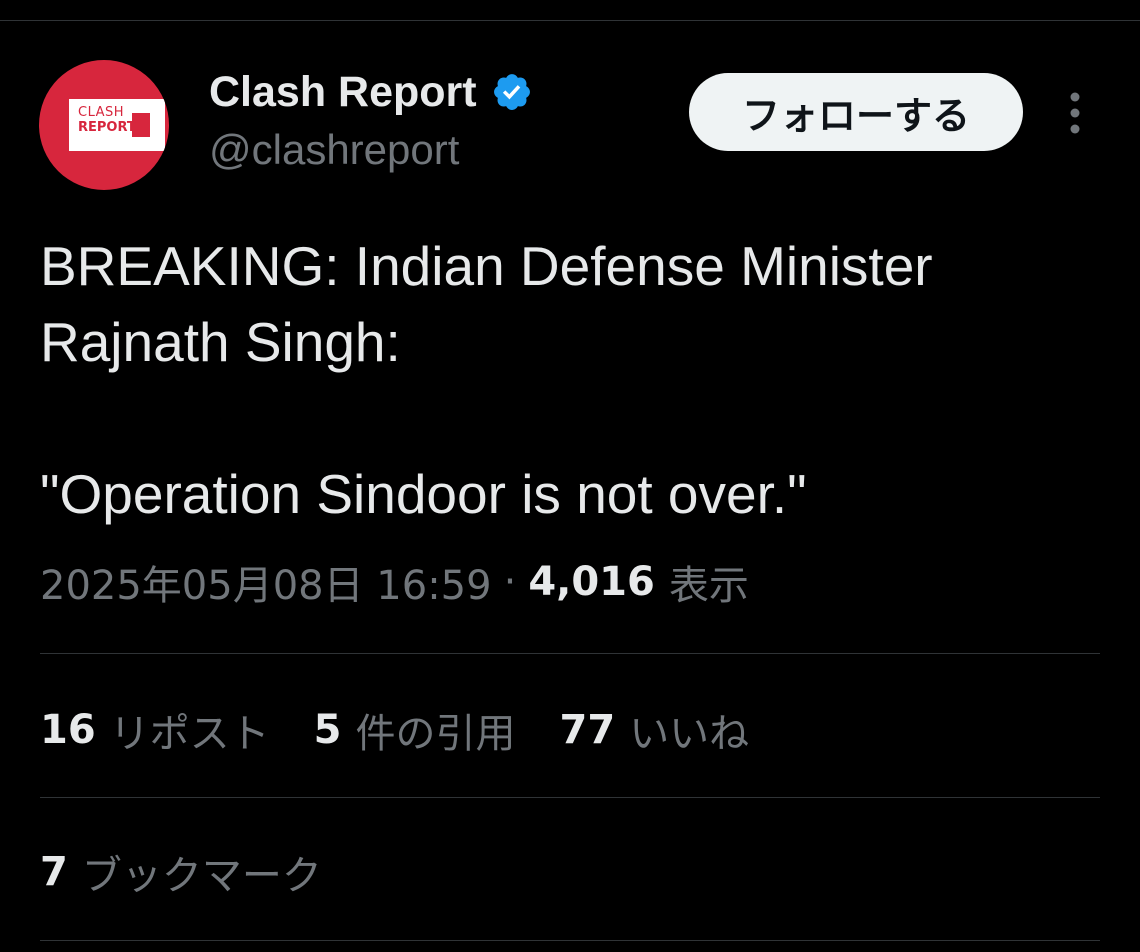 Image resolution: width=1140 pixels, height=952 pixels. I want to click on quotes-label: 件の引用, so click(435, 734).